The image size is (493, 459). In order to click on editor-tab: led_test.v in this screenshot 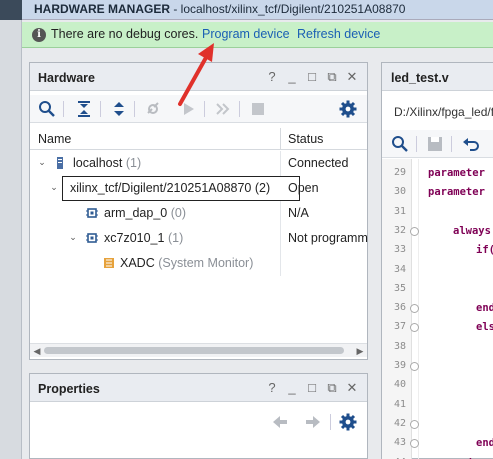, I will do `click(420, 78)`.